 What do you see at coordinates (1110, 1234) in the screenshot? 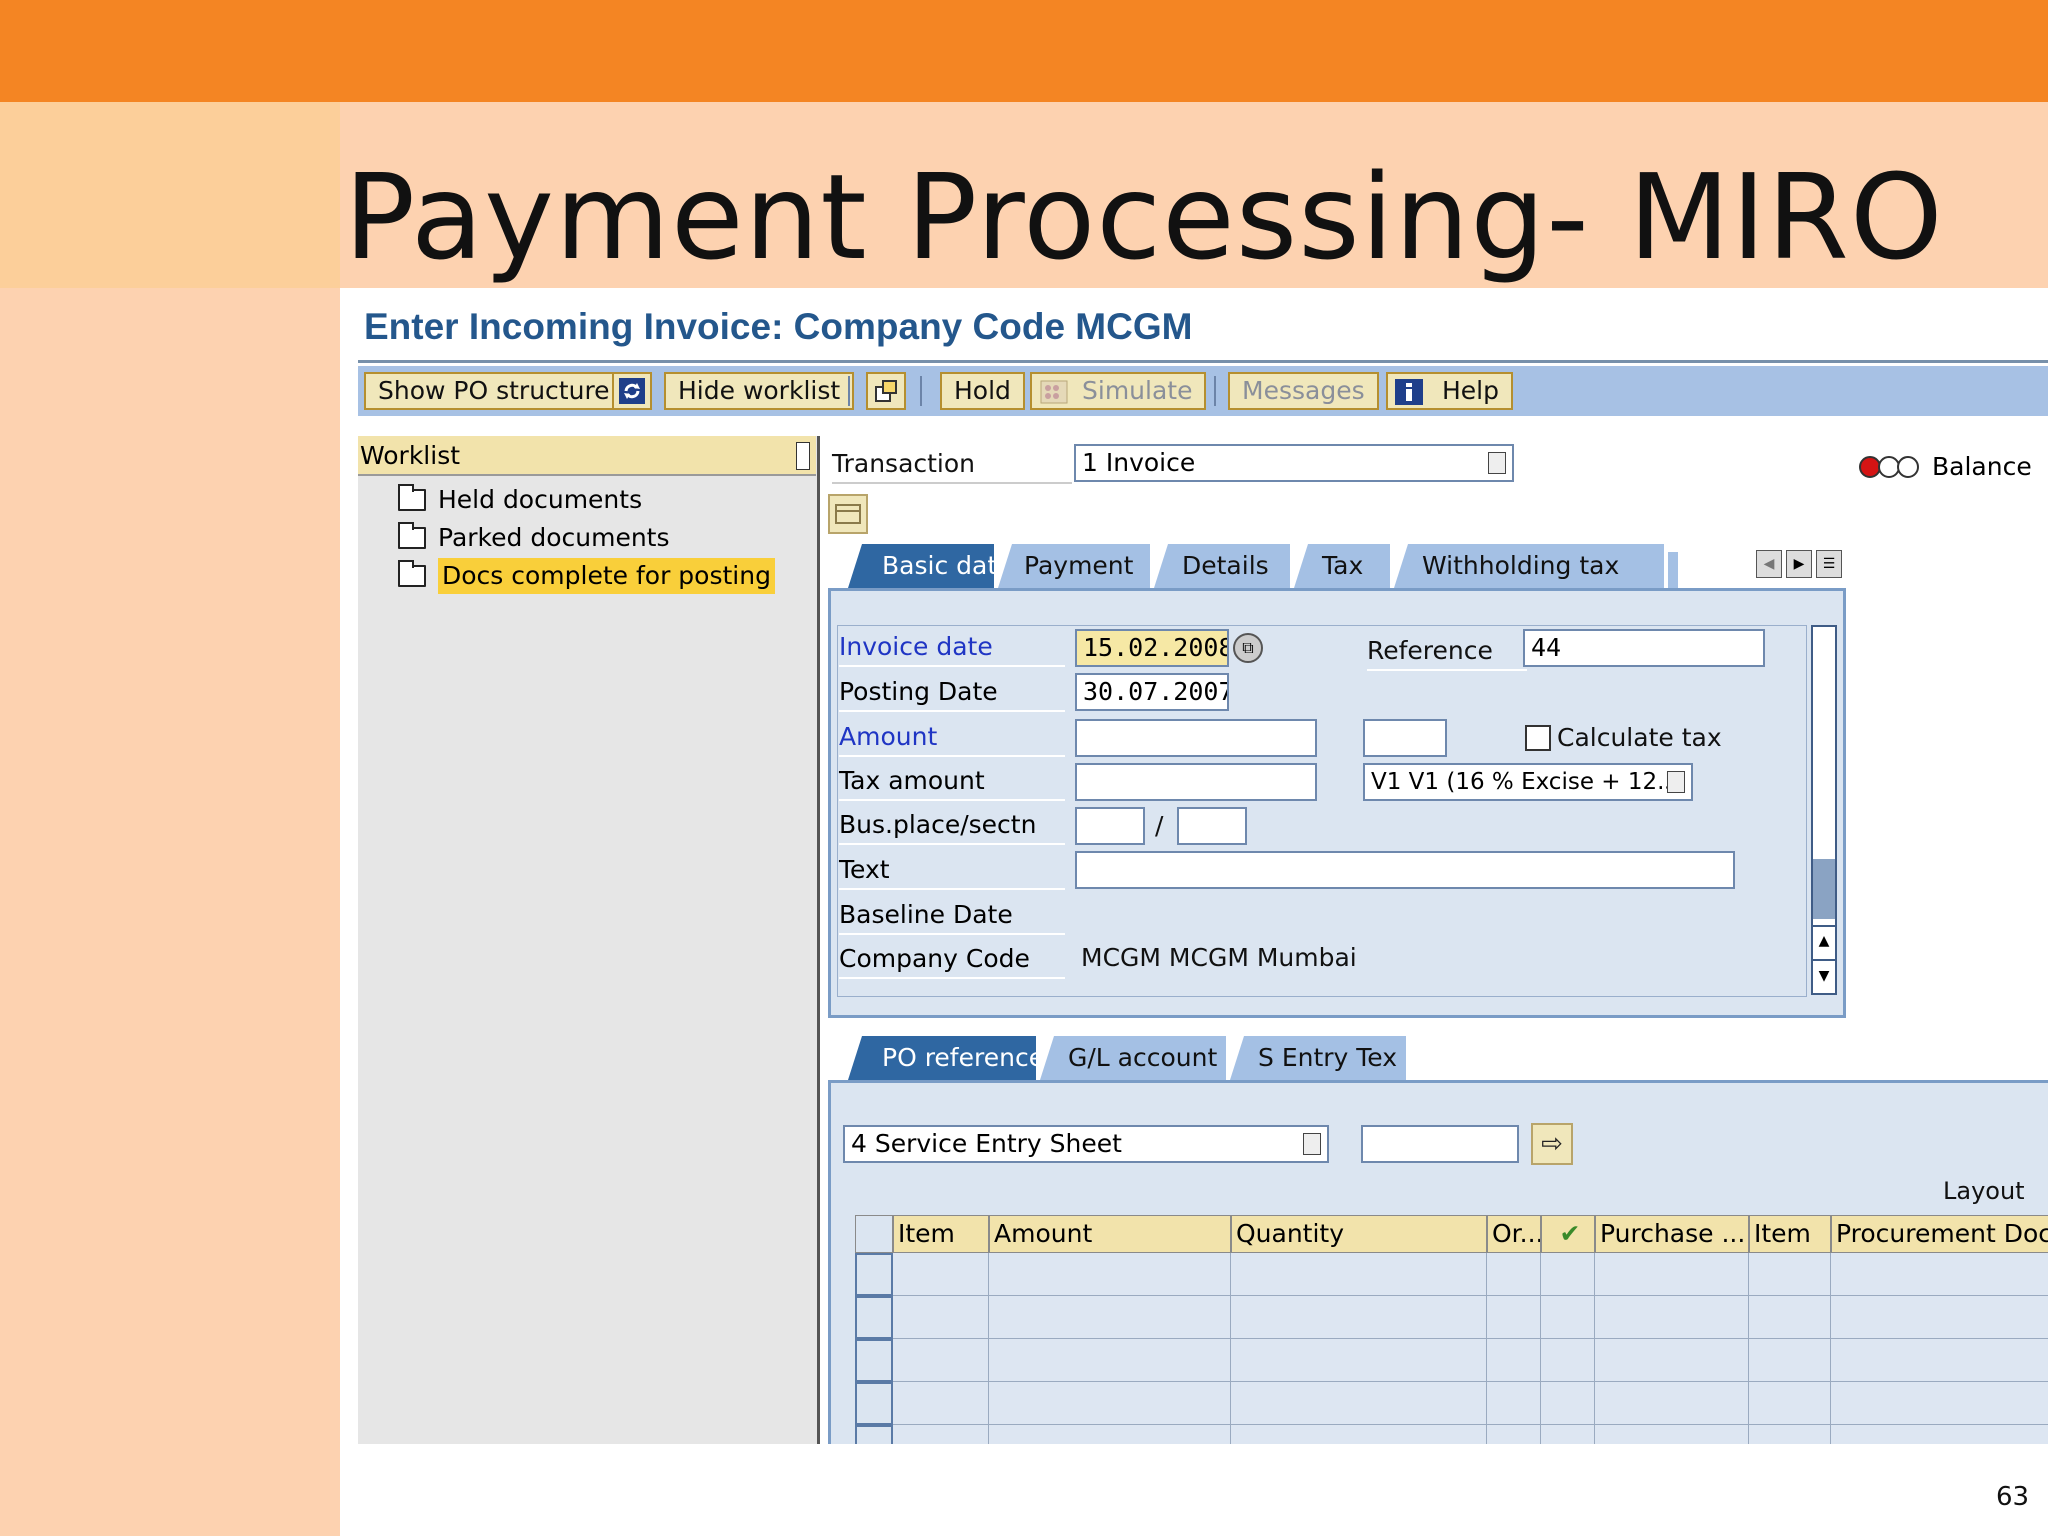
I see `column-header-amount: Amount` at bounding box center [1110, 1234].